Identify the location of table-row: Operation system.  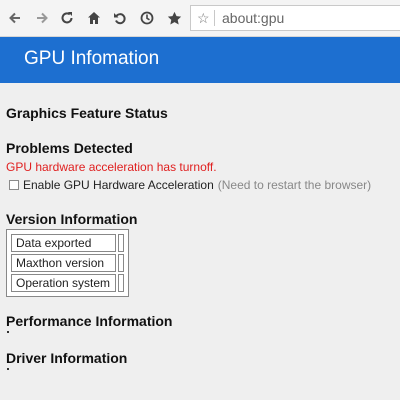
(67, 283).